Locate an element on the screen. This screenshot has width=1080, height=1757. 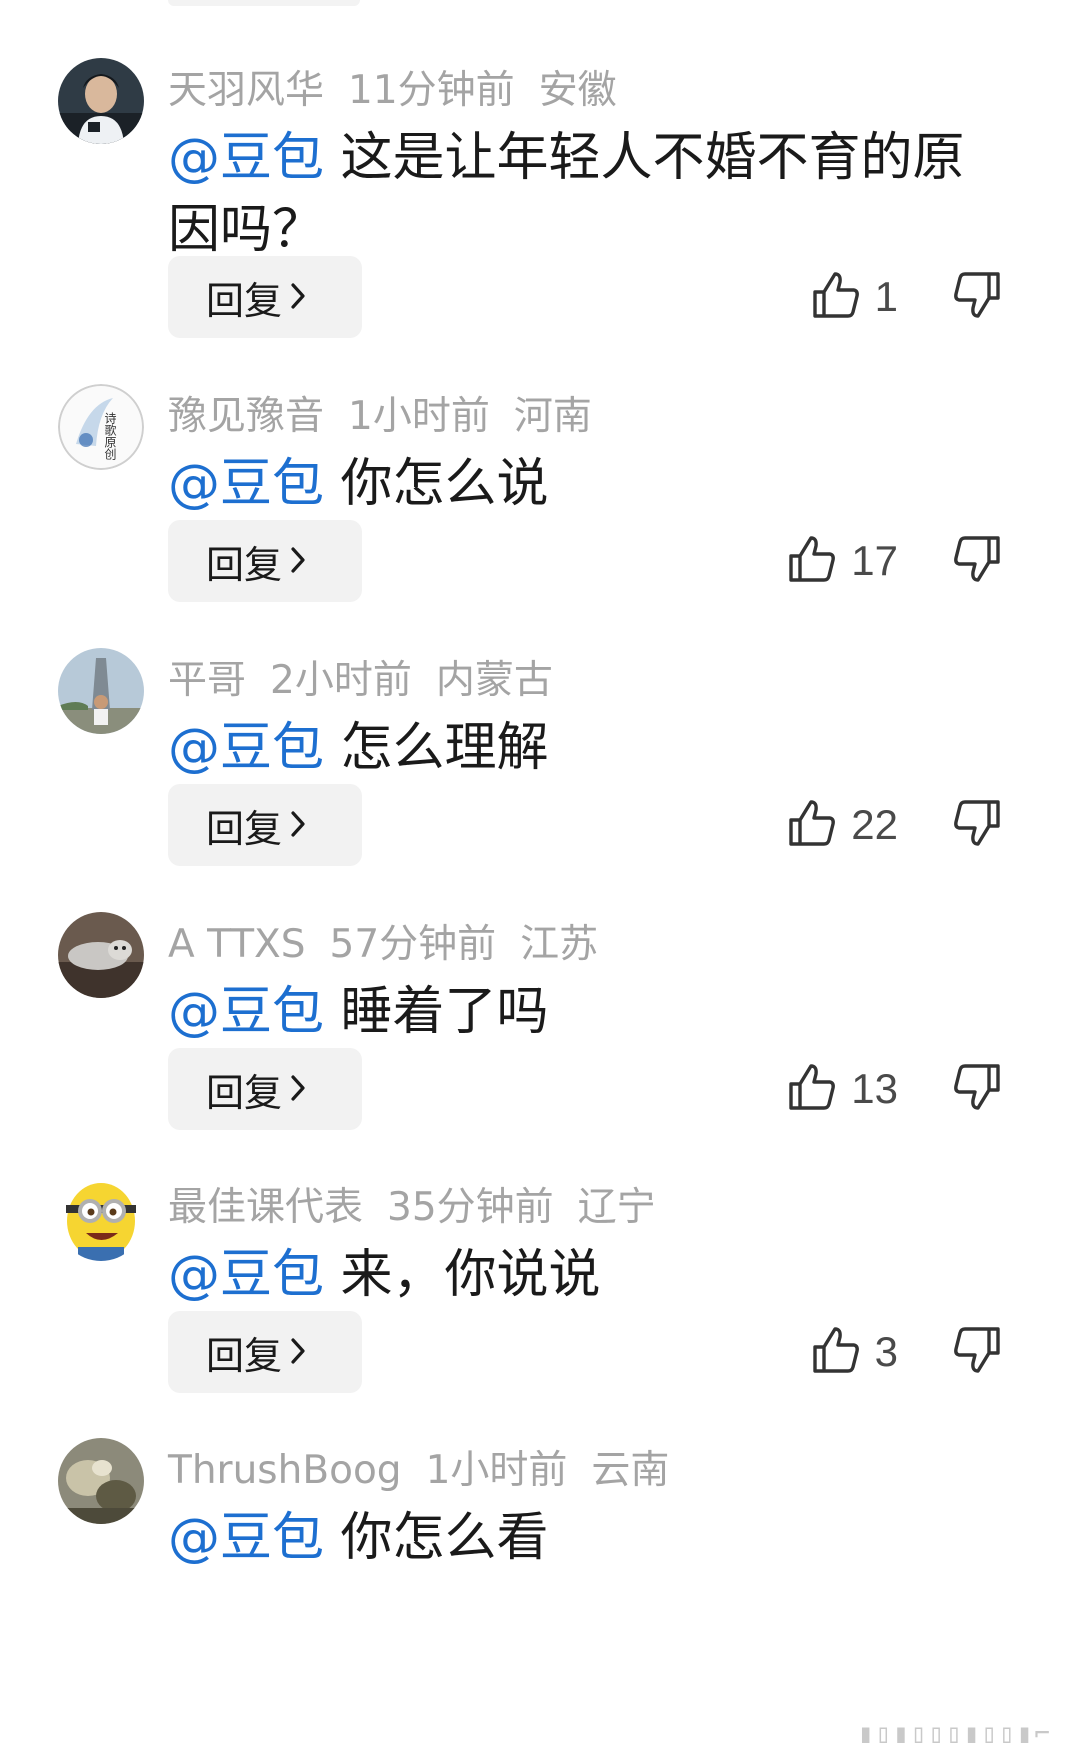
like-count: 13 is located at coordinates (874, 1088).